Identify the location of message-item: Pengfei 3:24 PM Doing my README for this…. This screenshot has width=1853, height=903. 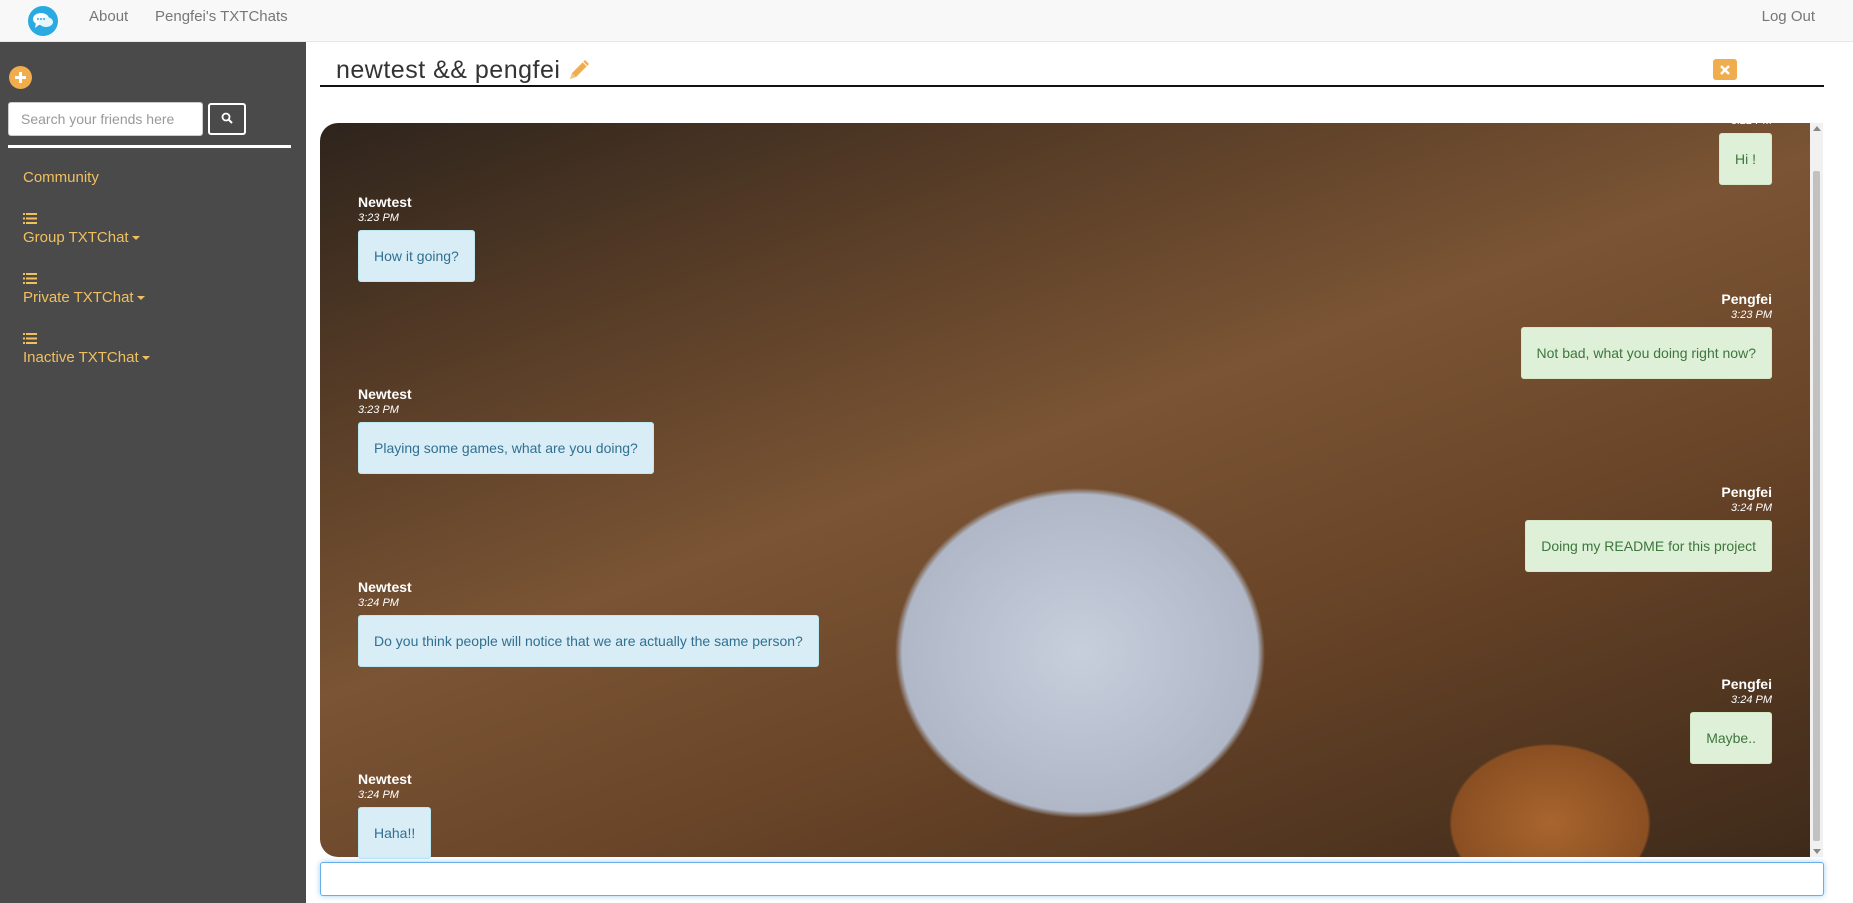
(1648, 528).